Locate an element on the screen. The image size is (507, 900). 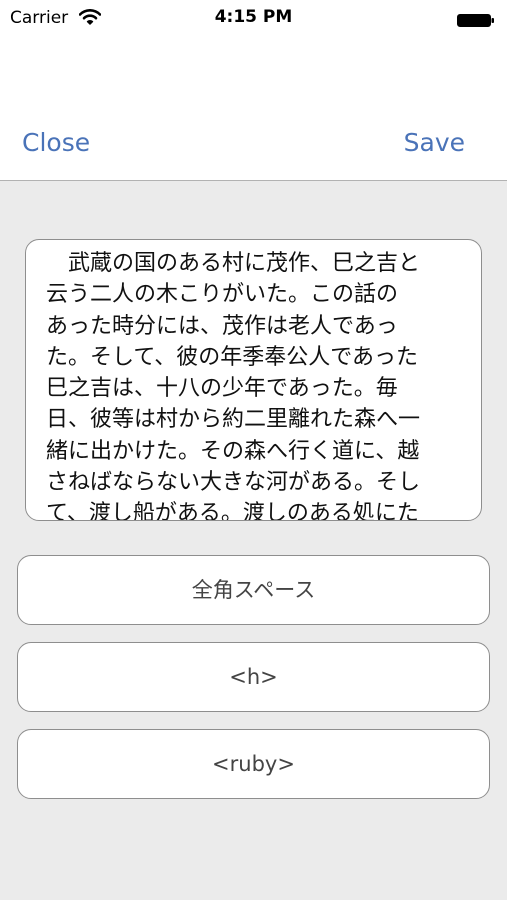
status-bar: Carrier 4:15 PM is located at coordinates (253, 18).